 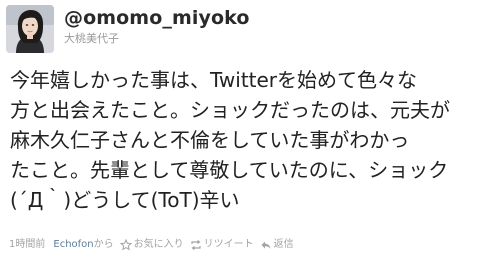 I want to click on tweet-line-2: 方と出会えたこと。ショックだったのは、元夫が, so click(x=230, y=110).